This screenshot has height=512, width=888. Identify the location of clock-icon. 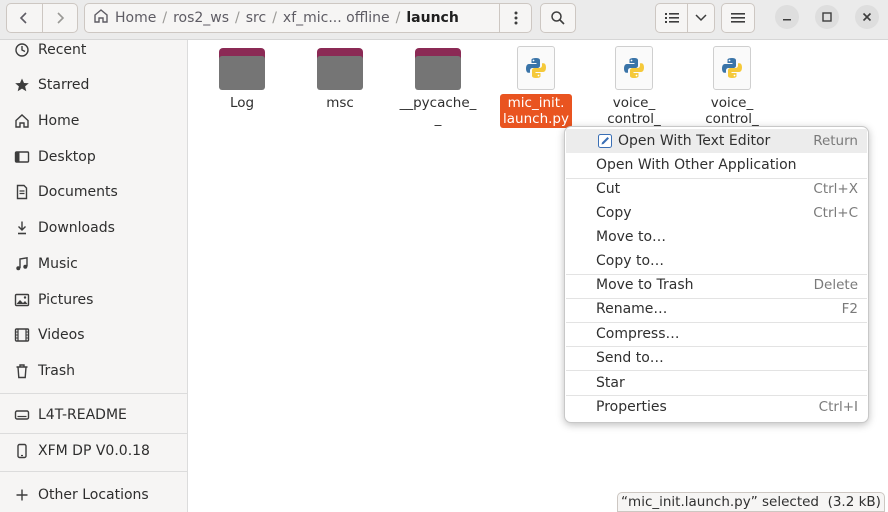
(22, 50).